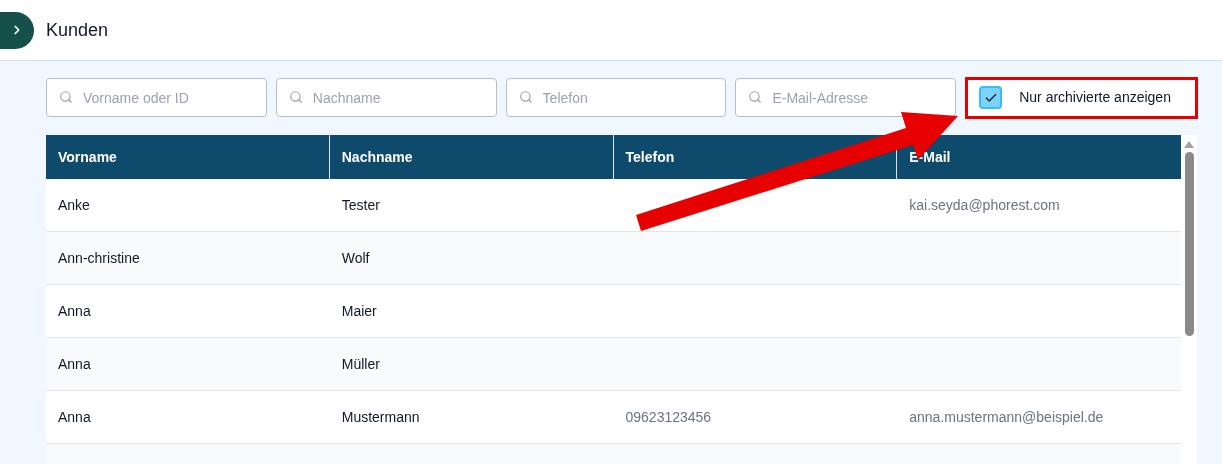  I want to click on table-row: Anke Tester kai.seyda@phorest.com, so click(613, 205).